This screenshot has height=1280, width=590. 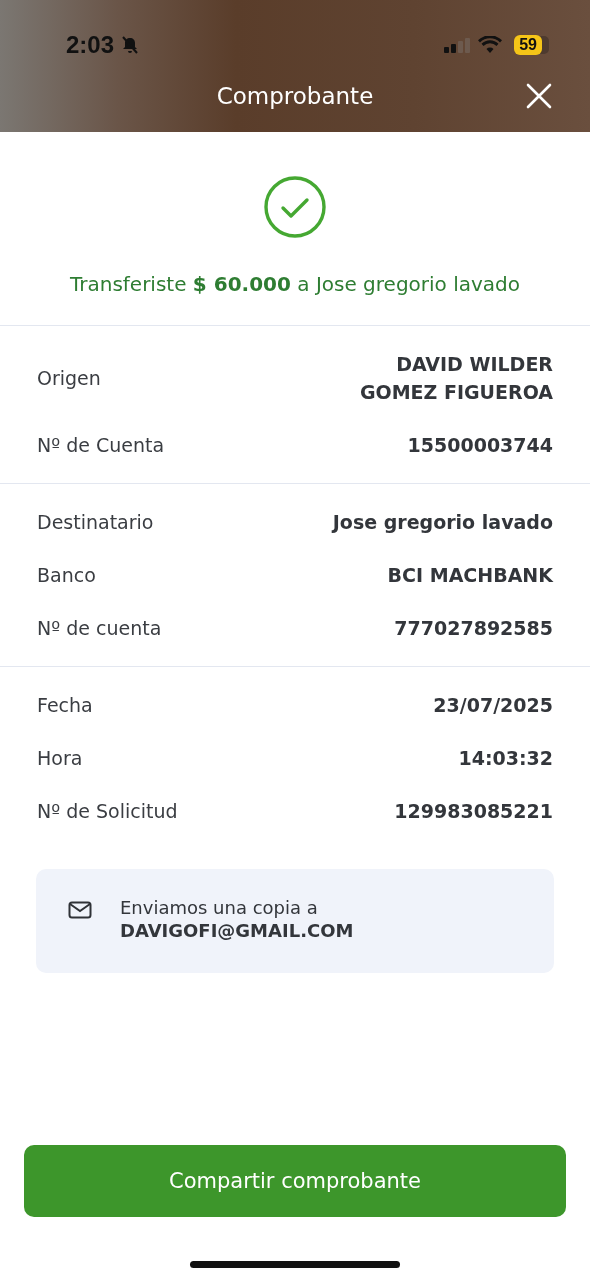 I want to click on detail-label: Nº de Cuenta, so click(x=101, y=445).